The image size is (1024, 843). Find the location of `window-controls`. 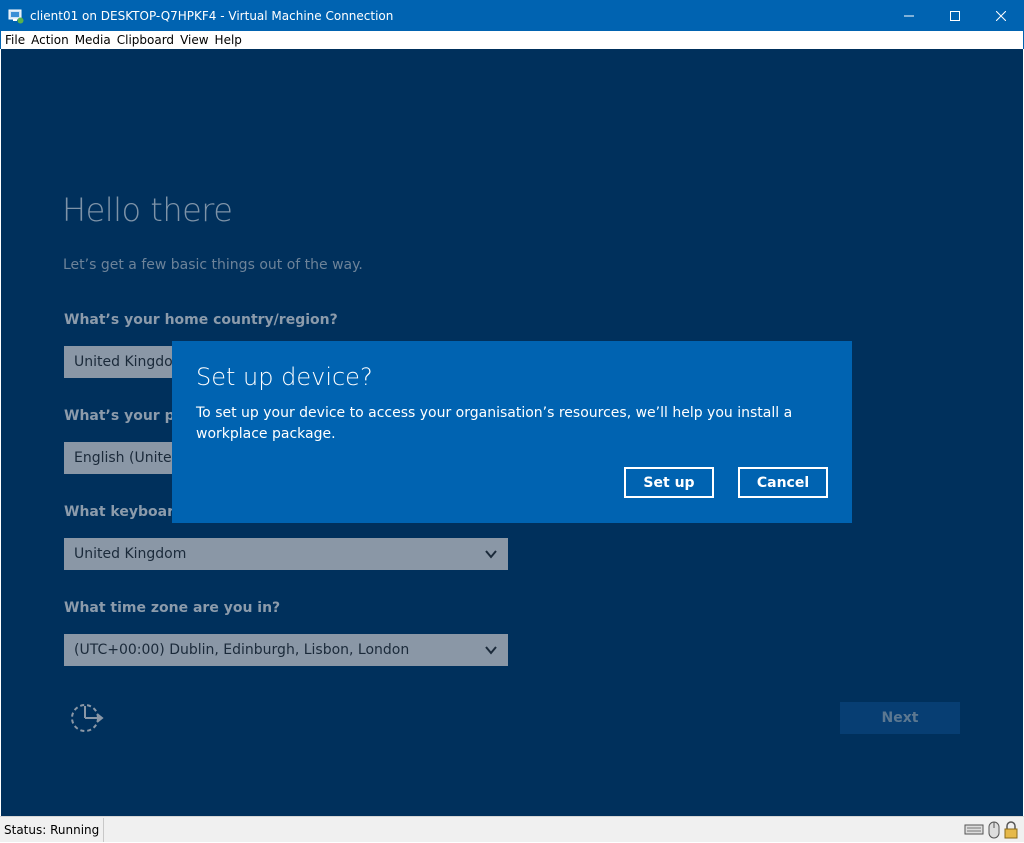

window-controls is located at coordinates (955, 15).